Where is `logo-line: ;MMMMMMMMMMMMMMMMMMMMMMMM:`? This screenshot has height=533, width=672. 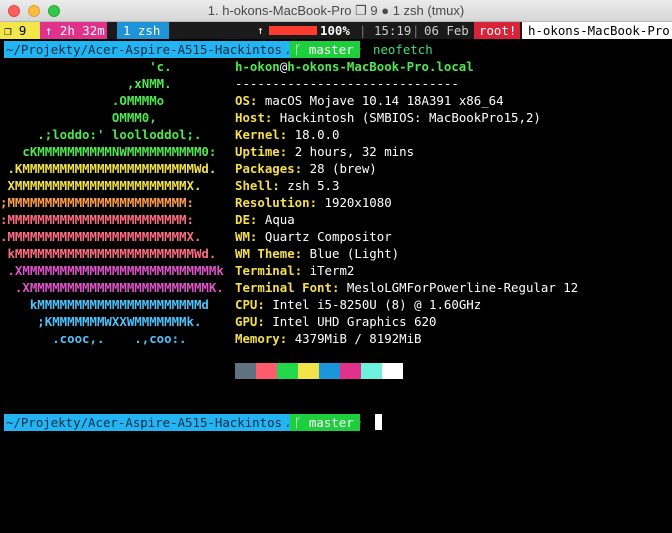 logo-line: ;MMMMMMMMMMMMMMMMMMMMMMMM: is located at coordinates (97, 202).